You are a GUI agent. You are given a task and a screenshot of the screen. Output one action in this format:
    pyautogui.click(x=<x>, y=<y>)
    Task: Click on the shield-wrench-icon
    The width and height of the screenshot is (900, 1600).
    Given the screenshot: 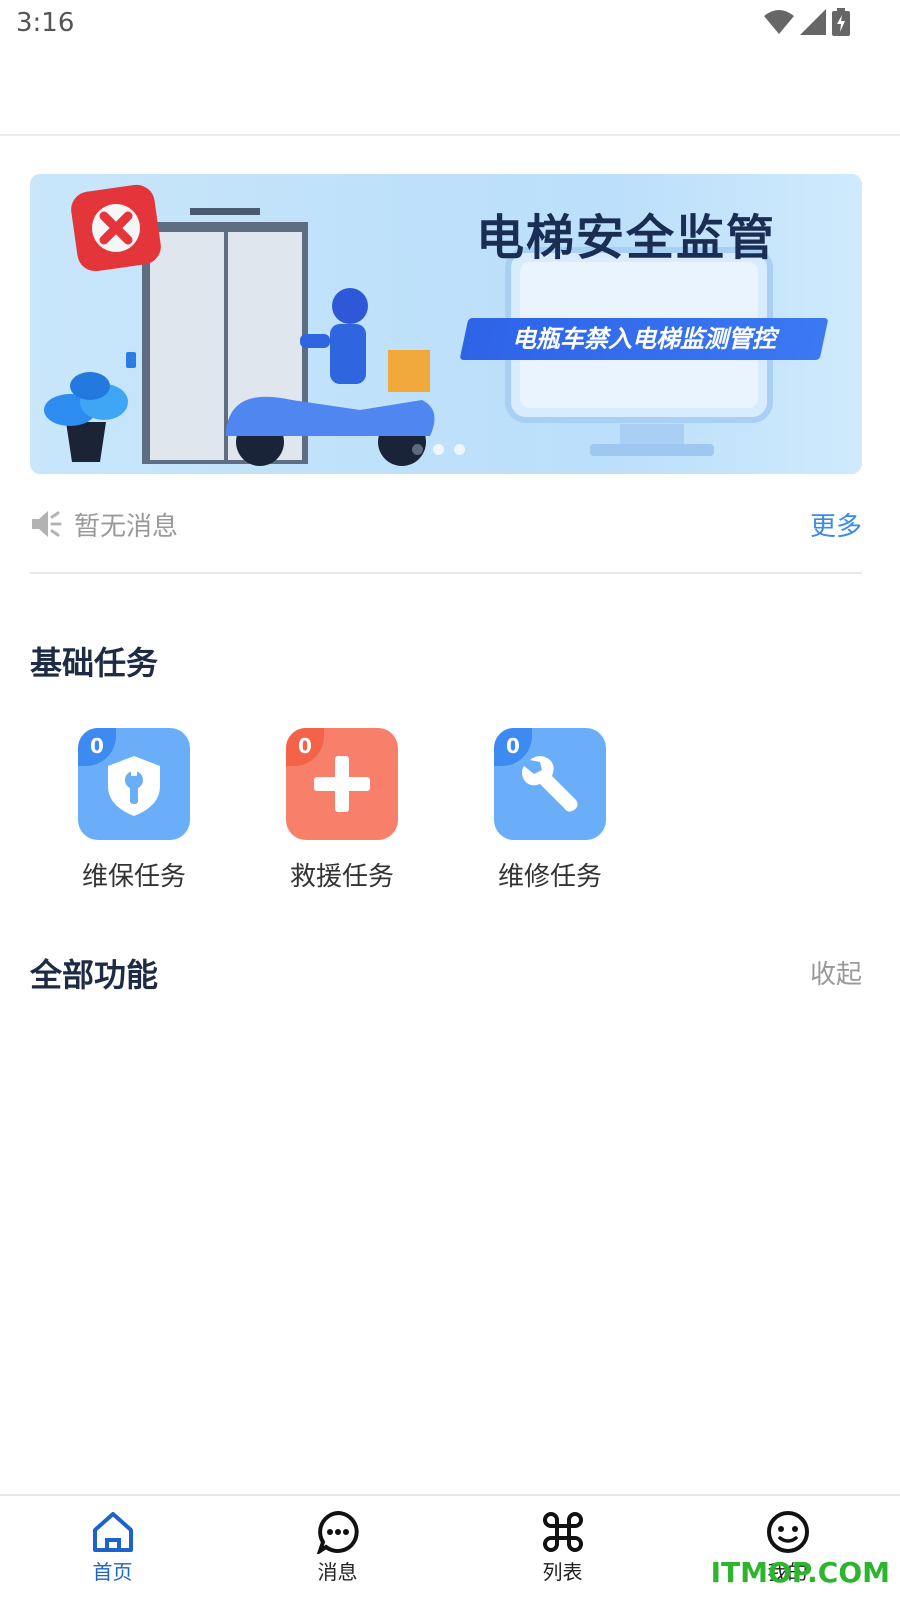 What is the action you would take?
    pyautogui.click(x=134, y=786)
    